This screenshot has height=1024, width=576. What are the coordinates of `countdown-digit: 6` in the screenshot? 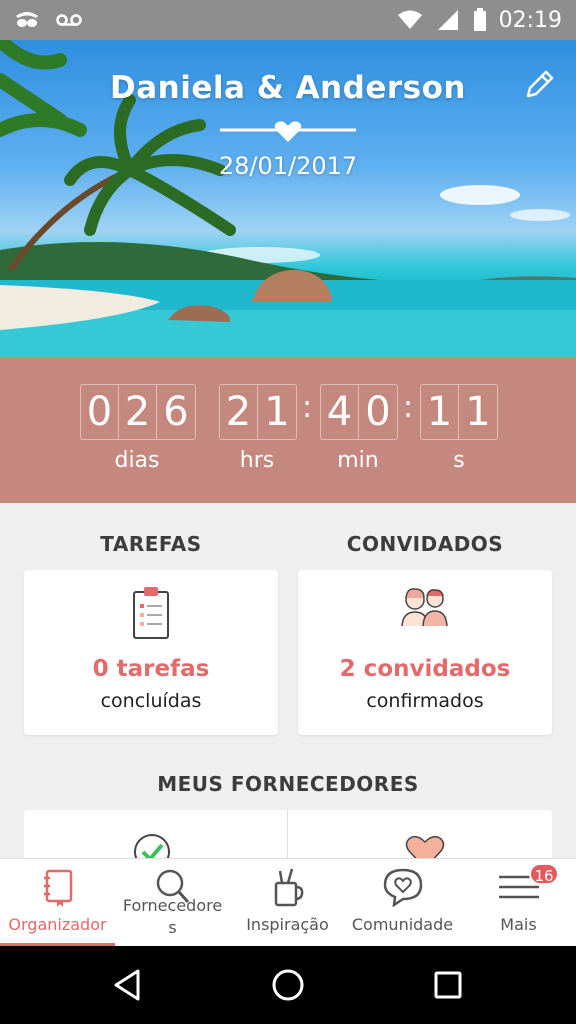 It's located at (176, 412).